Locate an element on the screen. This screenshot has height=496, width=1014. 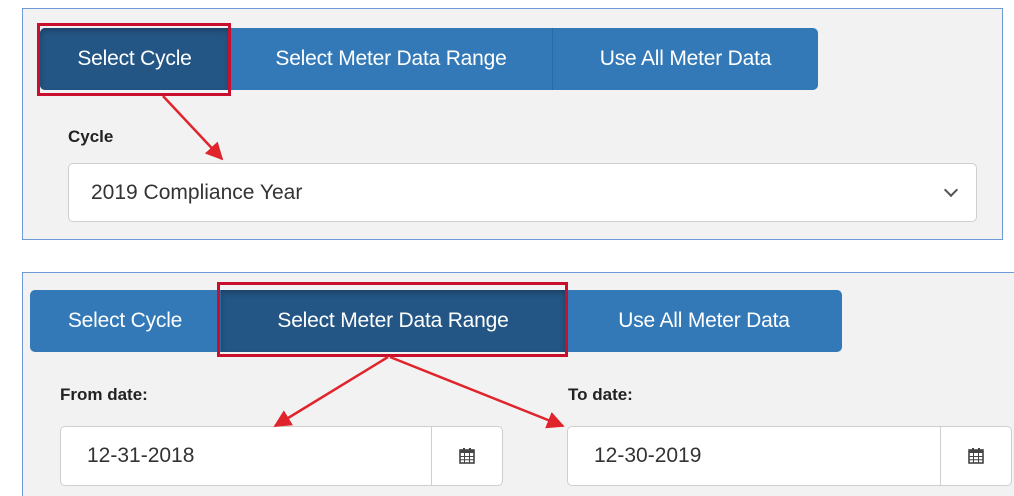
to-date-label: To date: is located at coordinates (600, 394).